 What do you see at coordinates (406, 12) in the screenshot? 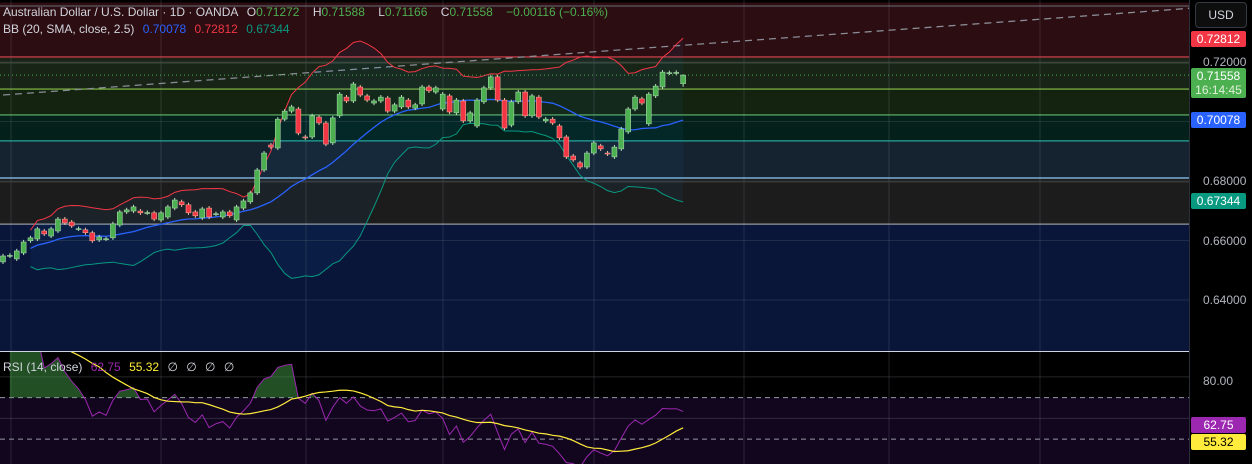
I see `low-value: 0.71166` at bounding box center [406, 12].